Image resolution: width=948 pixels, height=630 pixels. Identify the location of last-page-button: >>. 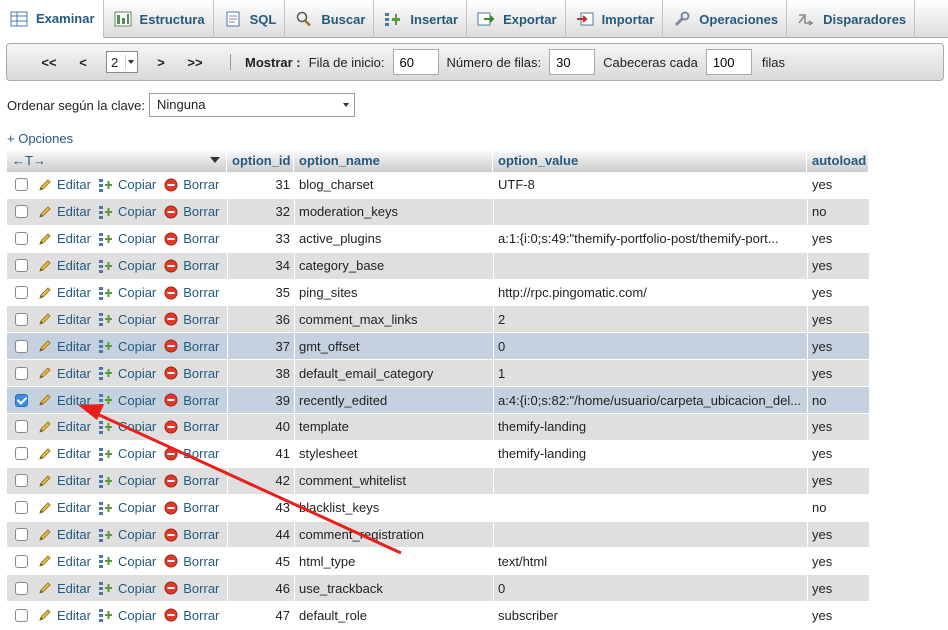
(195, 62).